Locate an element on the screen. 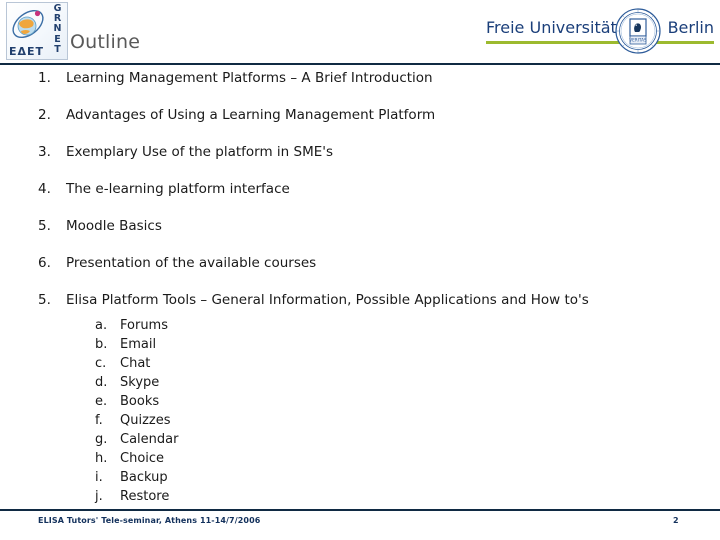 This screenshot has width=720, height=540. sub-list-item-marker: i. is located at coordinates (99, 477).